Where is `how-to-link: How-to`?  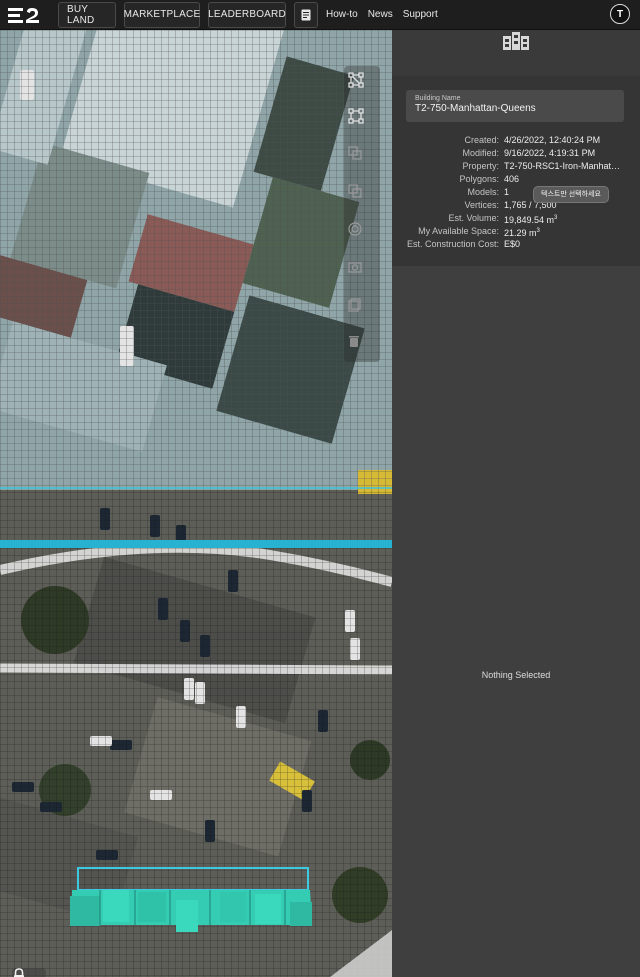 how-to-link: How-to is located at coordinates (342, 14).